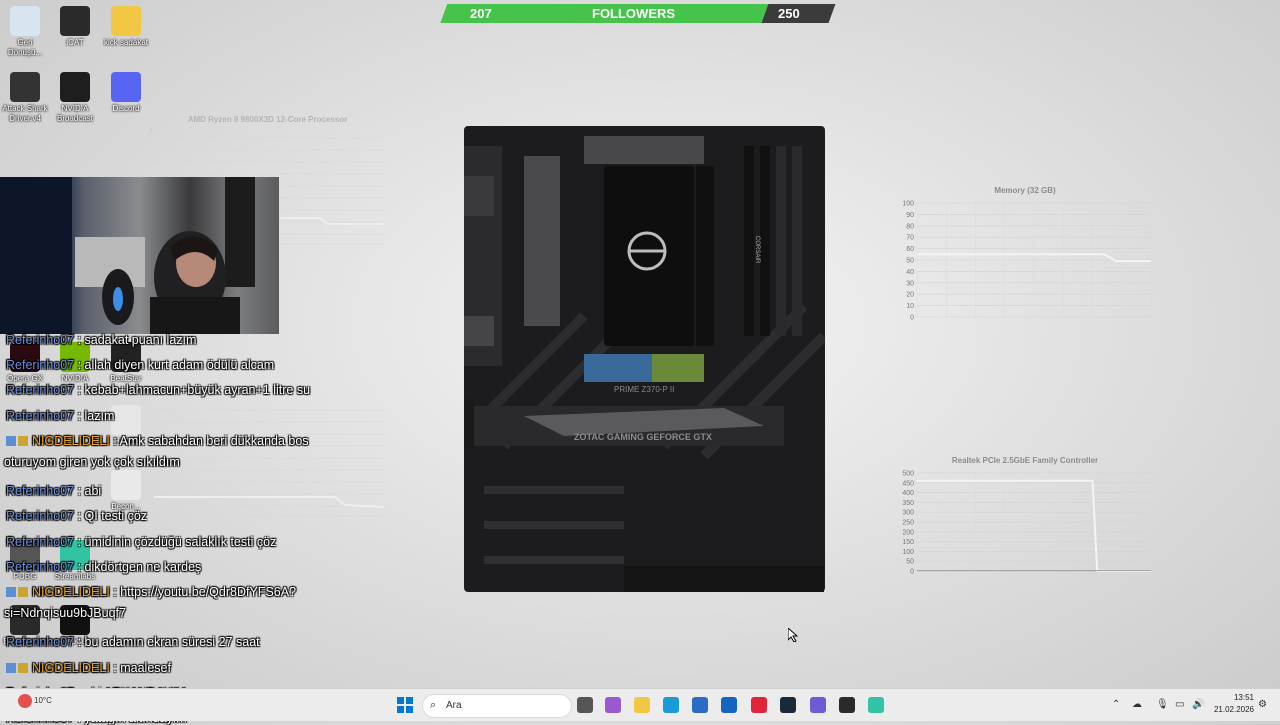  Describe the element at coordinates (1116, 704) in the screenshot. I see `chevron-up-icon: ⌃` at that location.